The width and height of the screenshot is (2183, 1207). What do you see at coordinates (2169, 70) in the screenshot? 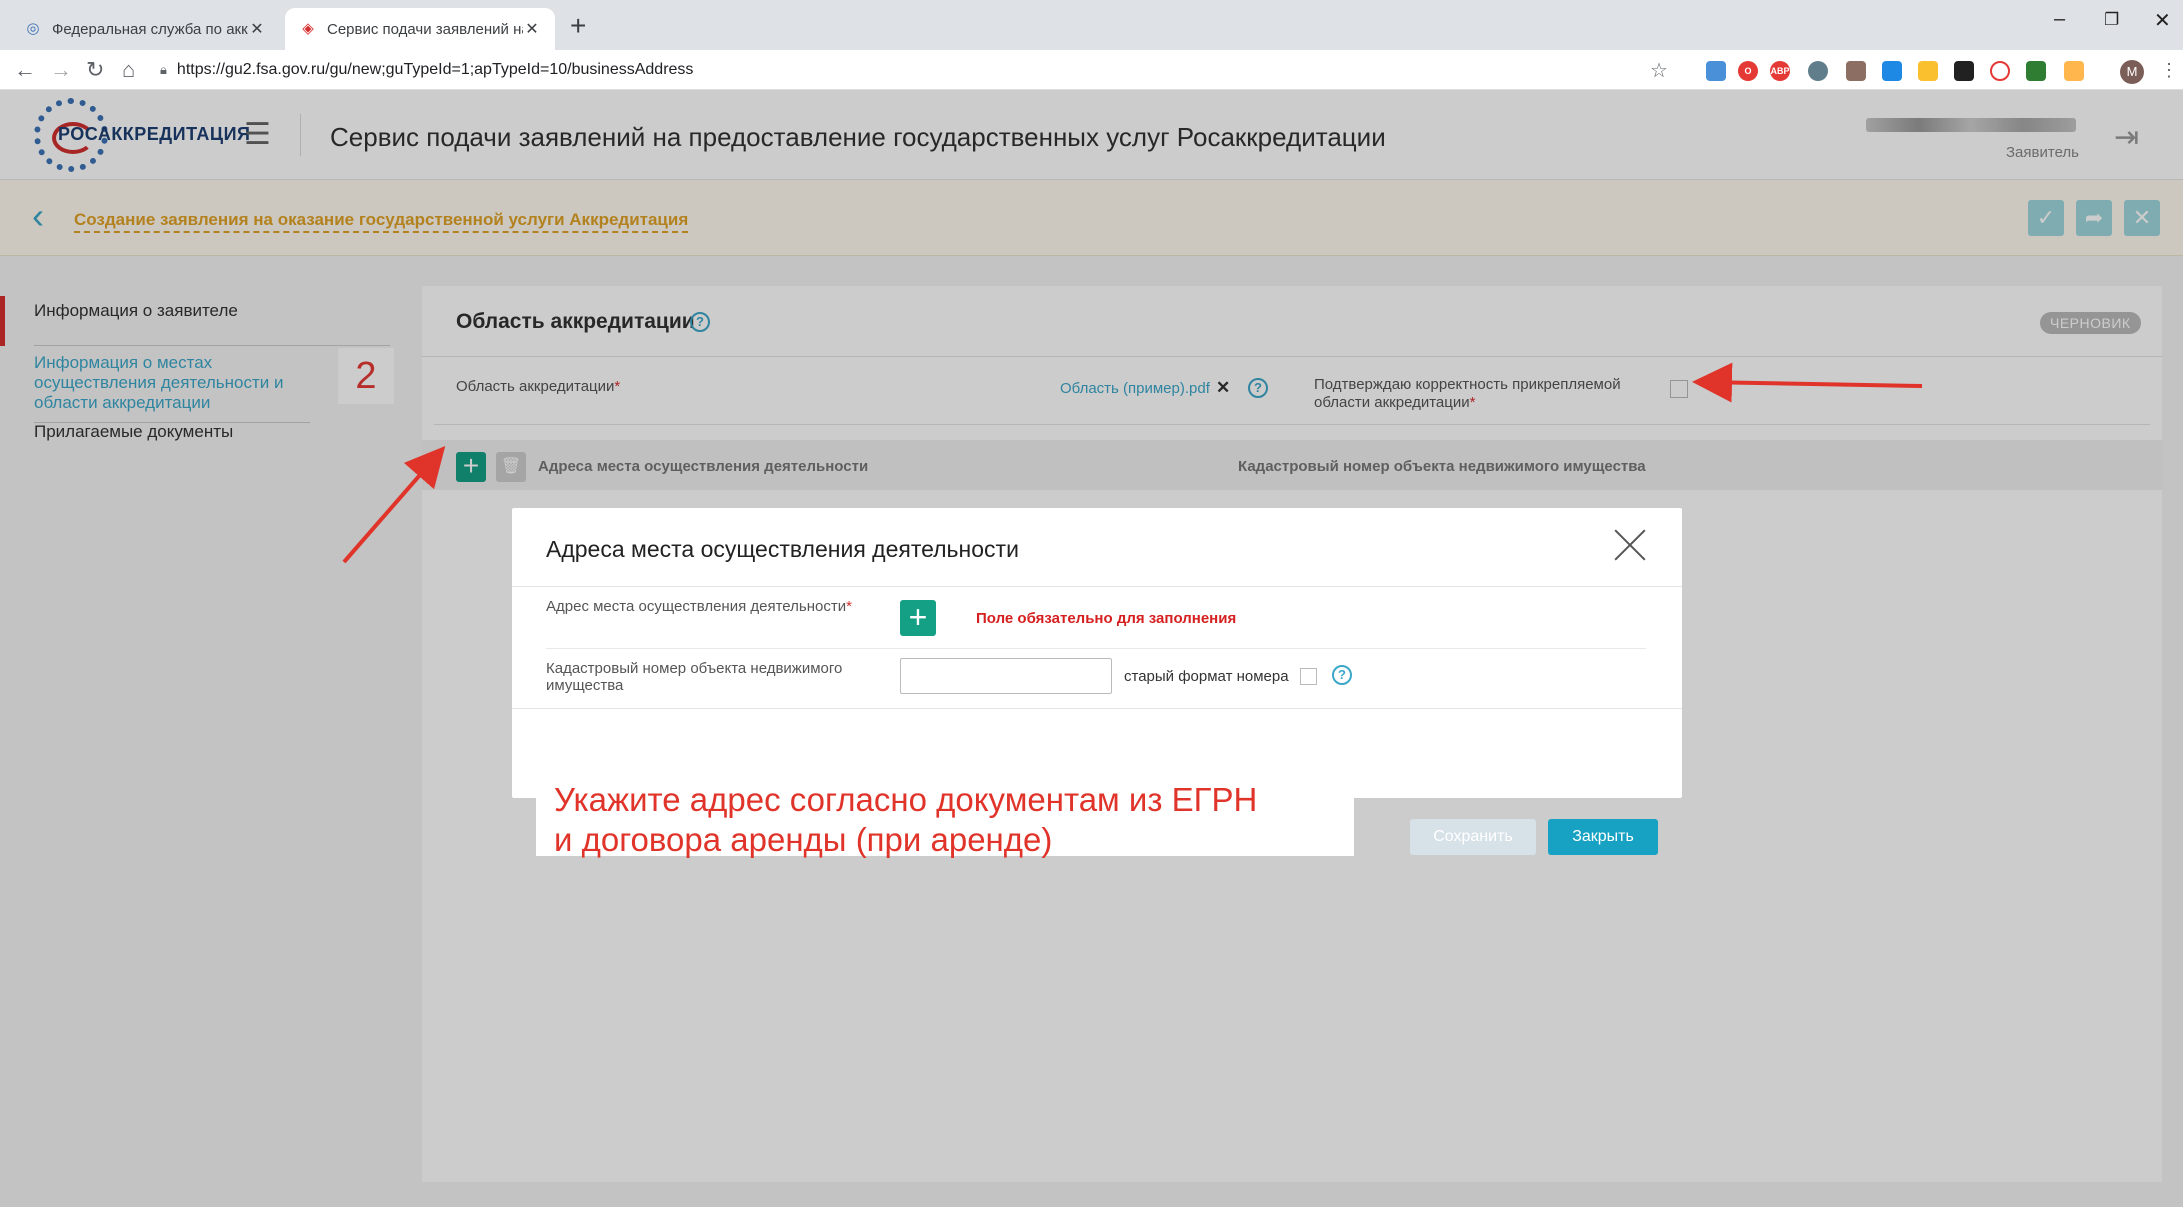
I see `menu-kebab-icon: ⋮` at bounding box center [2169, 70].